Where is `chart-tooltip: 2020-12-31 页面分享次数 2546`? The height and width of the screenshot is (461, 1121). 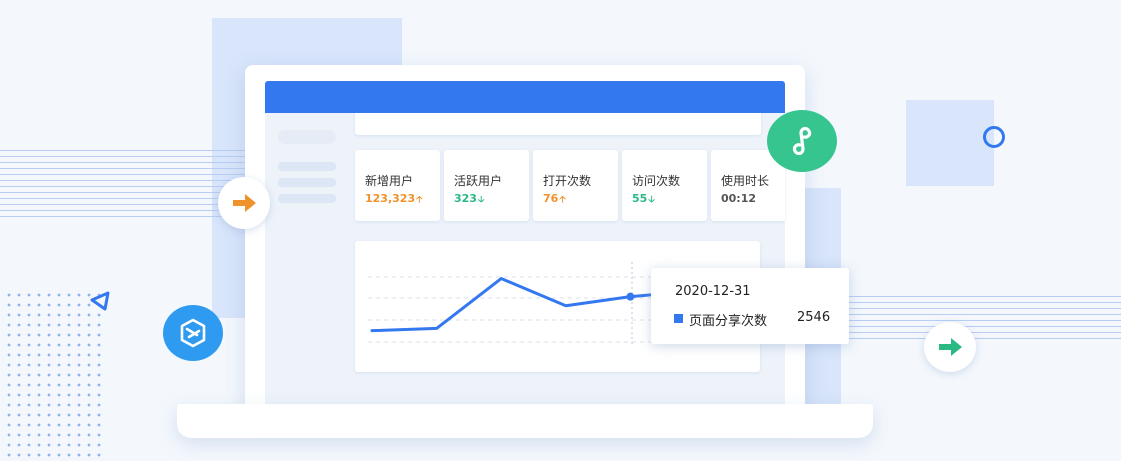
chart-tooltip: 2020-12-31 页面分享次数 2546 is located at coordinates (750, 306).